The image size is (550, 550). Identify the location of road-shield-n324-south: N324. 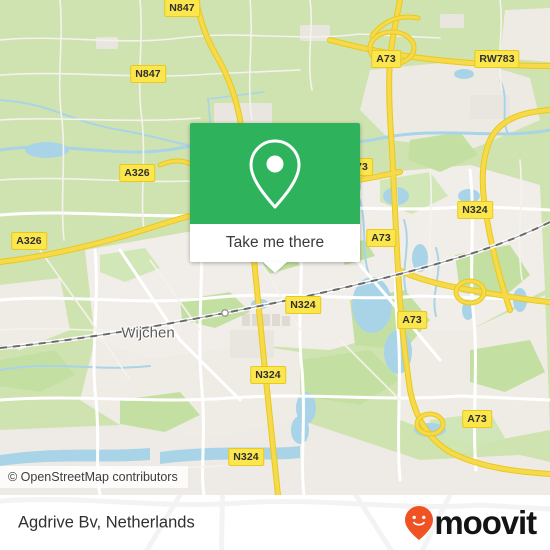
(268, 375).